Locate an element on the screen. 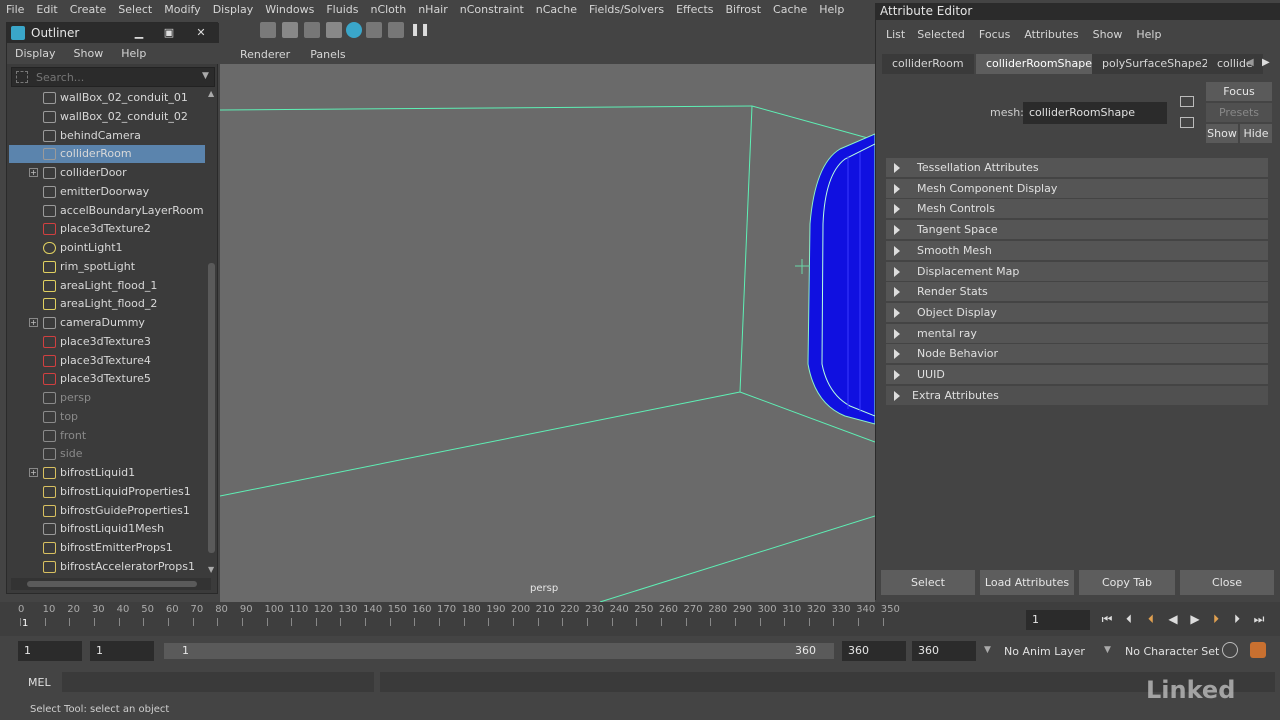  grid-icon is located at coordinates (312, 30).